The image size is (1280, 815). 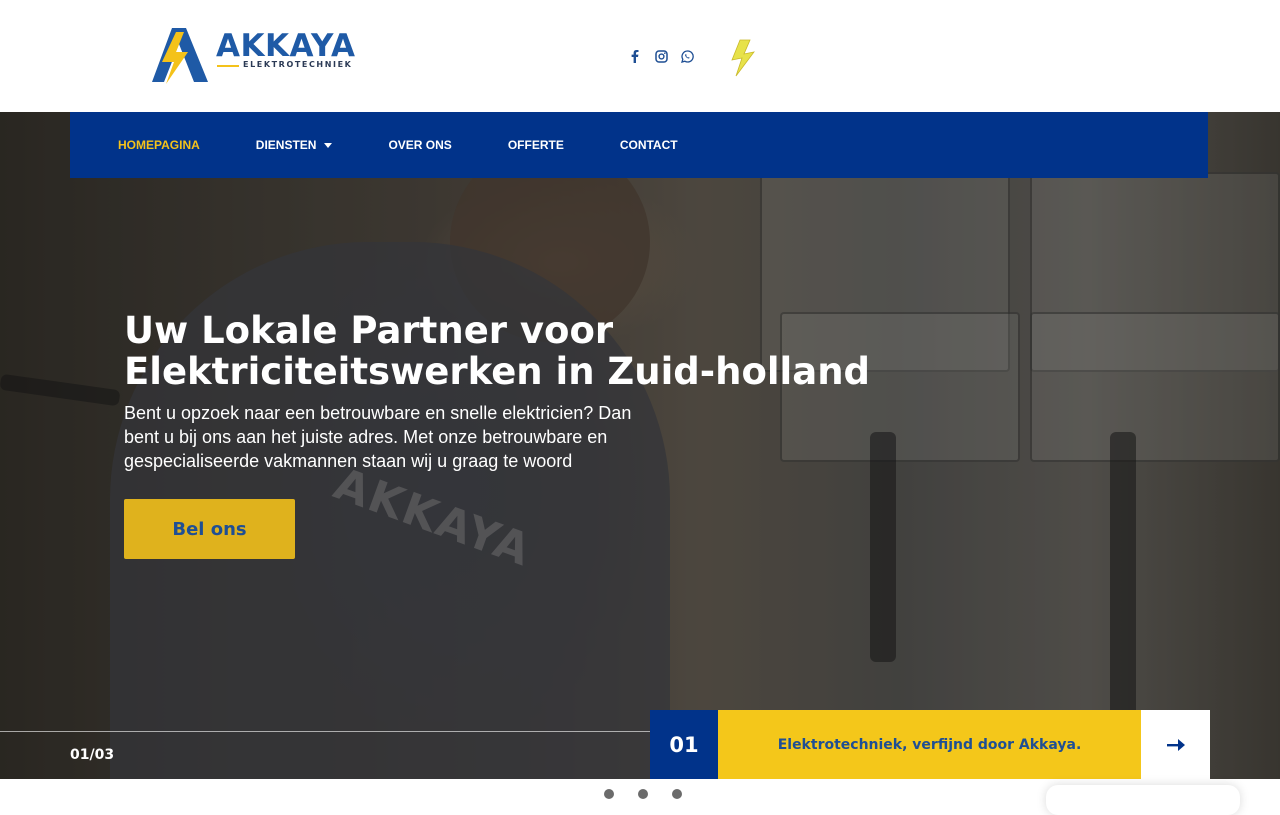 I want to click on arrow-right-icon, so click(x=1175, y=744).